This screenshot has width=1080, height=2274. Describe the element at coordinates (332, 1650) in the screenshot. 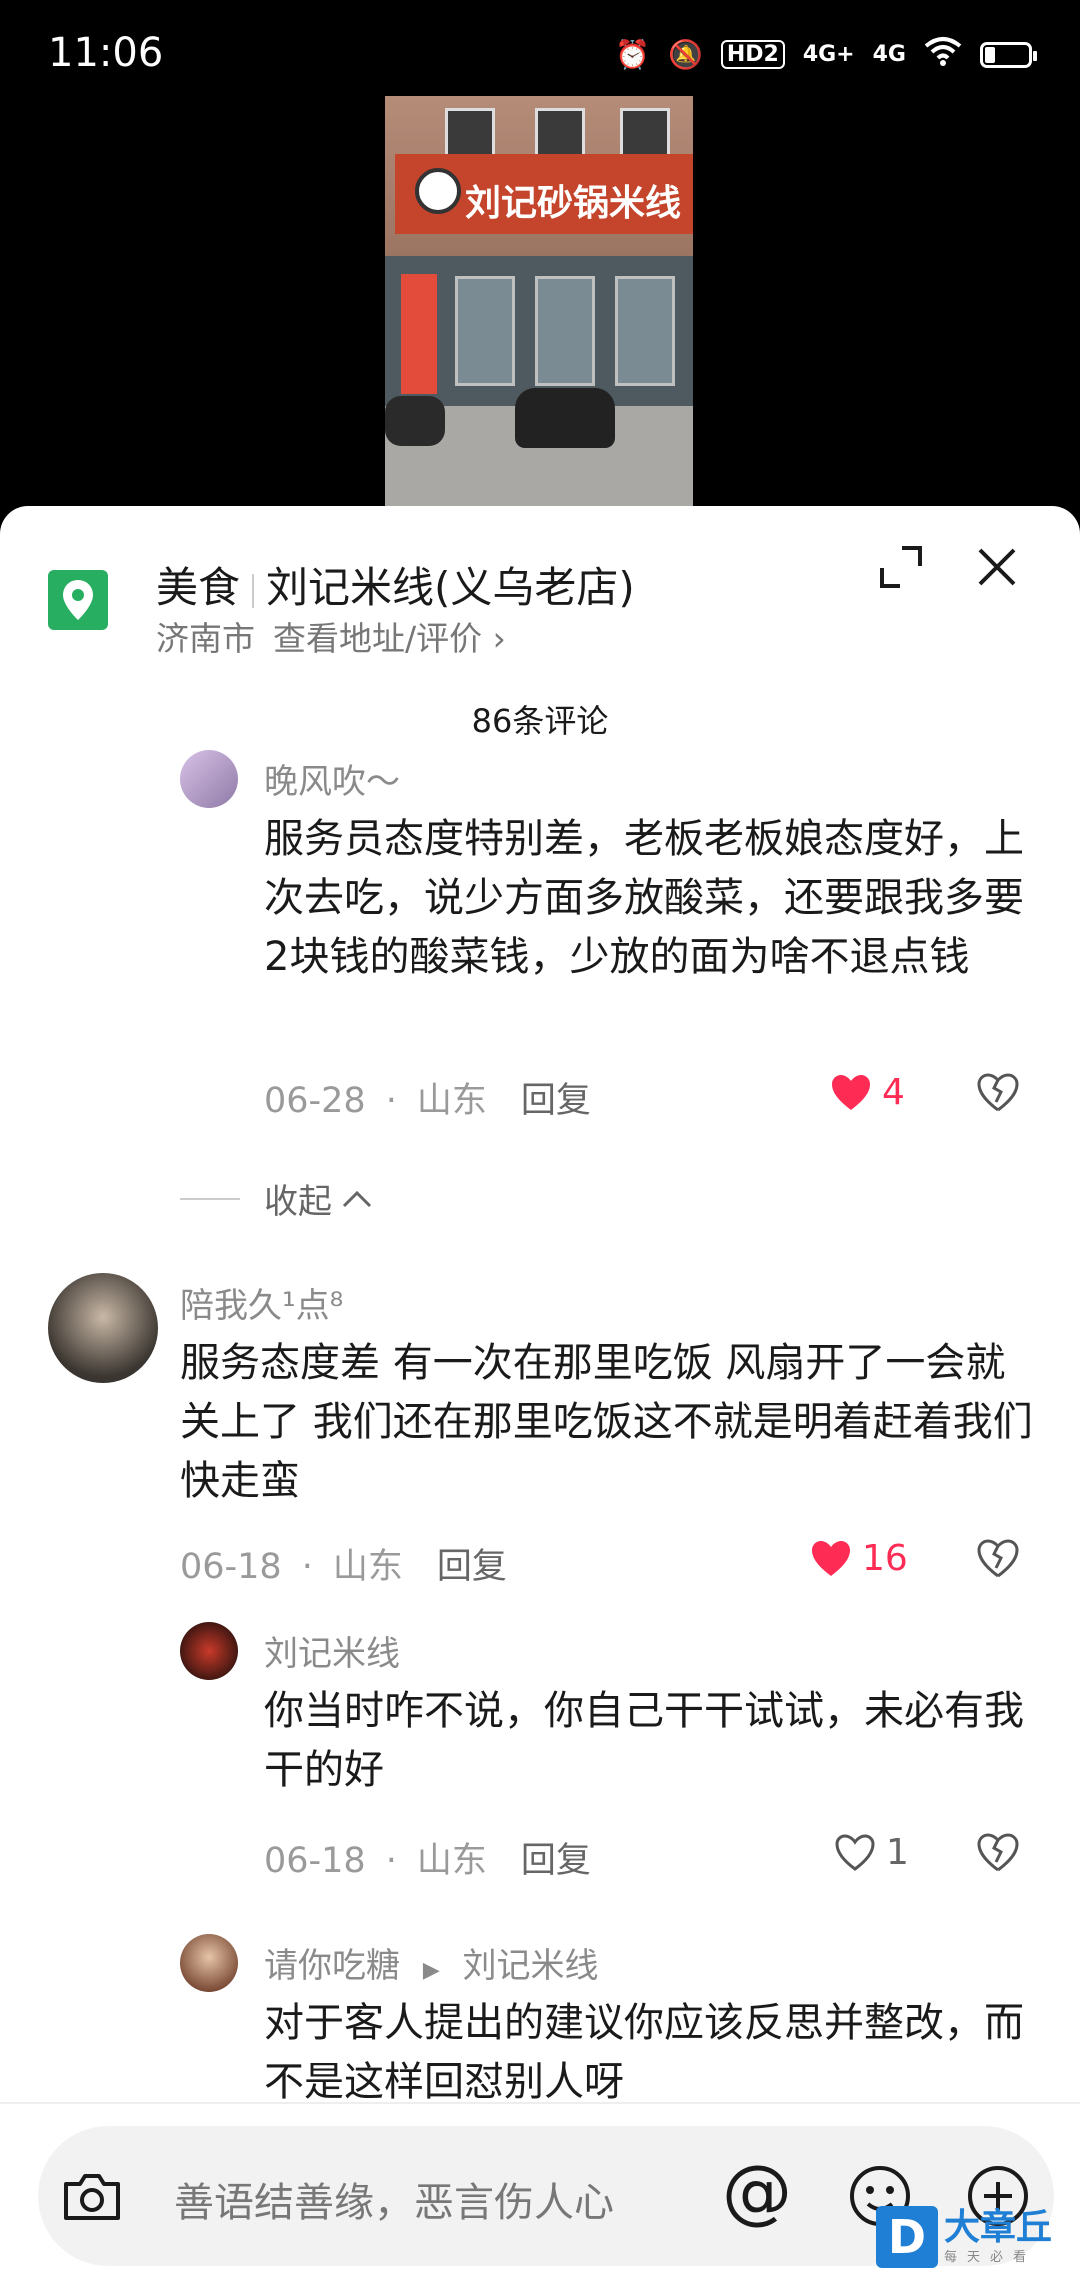

I see `comment-username: 刘记米线` at that location.